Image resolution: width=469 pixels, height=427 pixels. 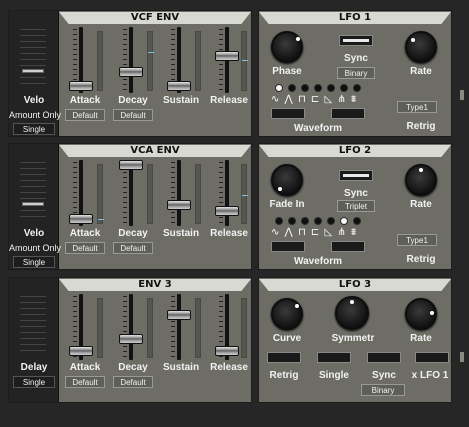 I want to click on lfo1-rate-knob, so click(x=421, y=47).